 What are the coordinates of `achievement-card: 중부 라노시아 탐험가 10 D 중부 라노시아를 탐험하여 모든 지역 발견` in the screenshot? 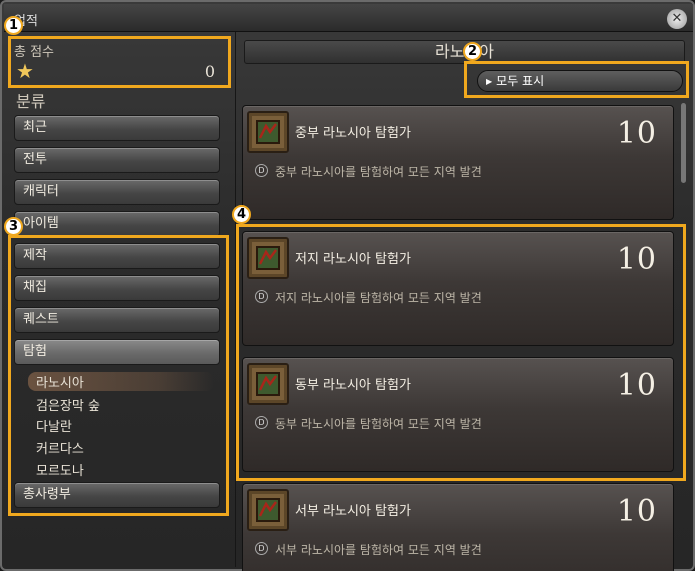 It's located at (458, 162).